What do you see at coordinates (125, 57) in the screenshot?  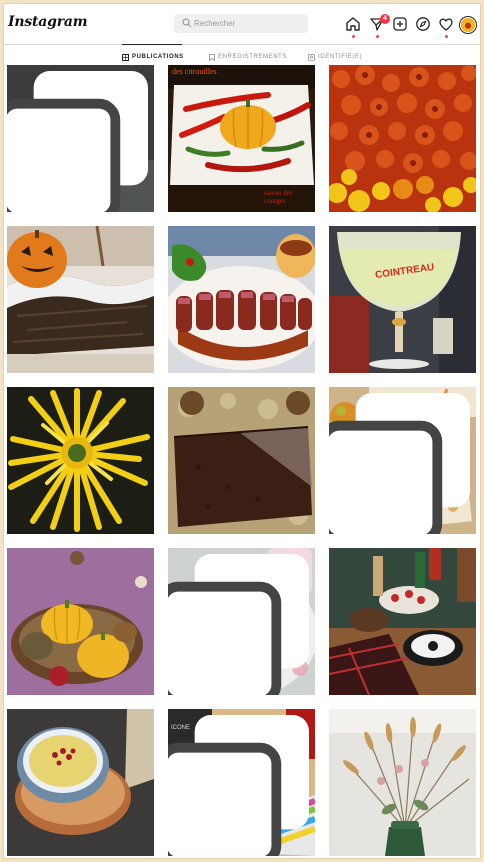 I see `grid-icon` at bounding box center [125, 57].